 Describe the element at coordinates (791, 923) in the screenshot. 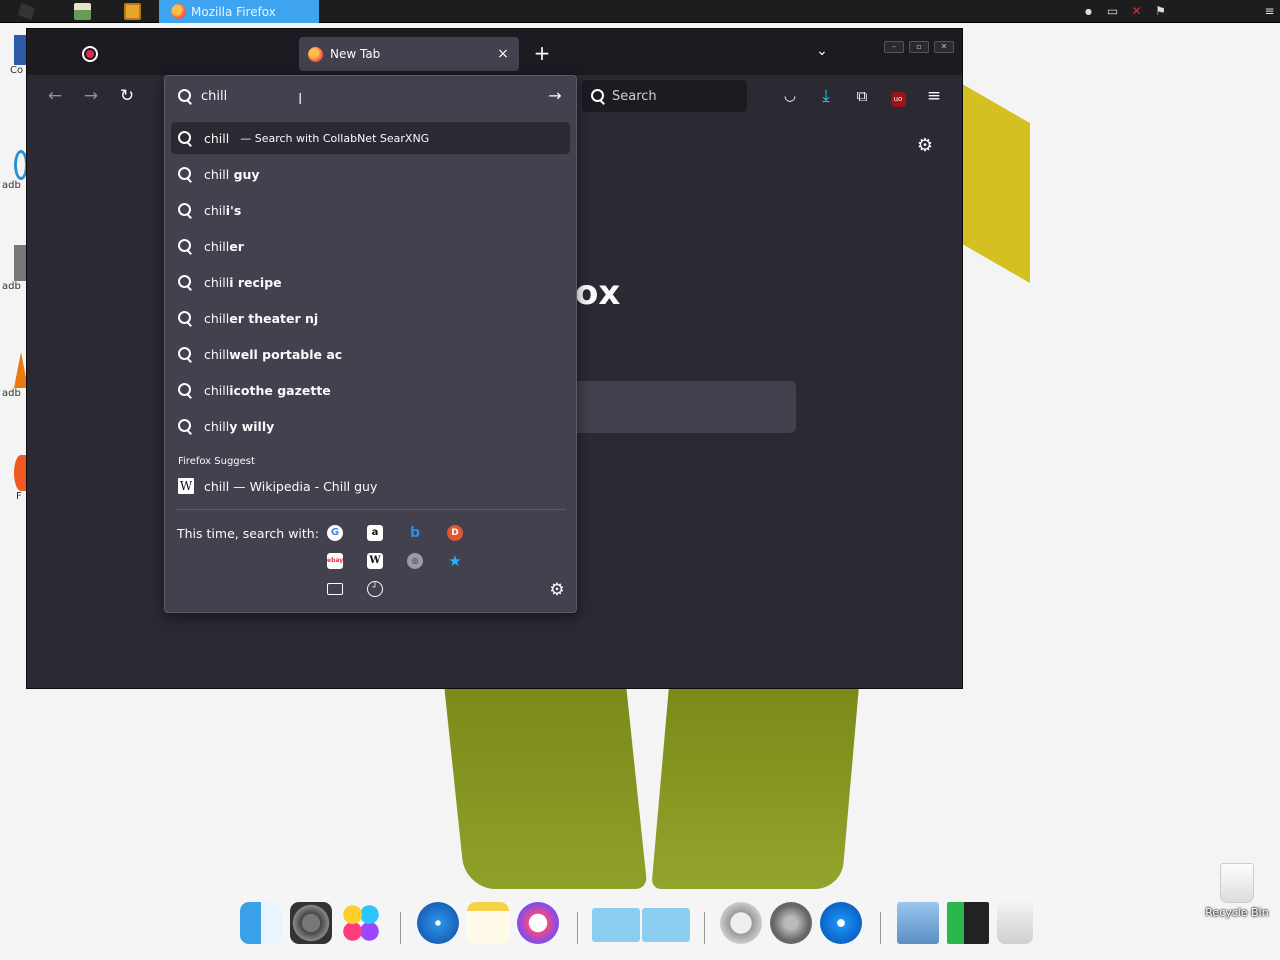

I see `launchpad-rocket-icon` at that location.